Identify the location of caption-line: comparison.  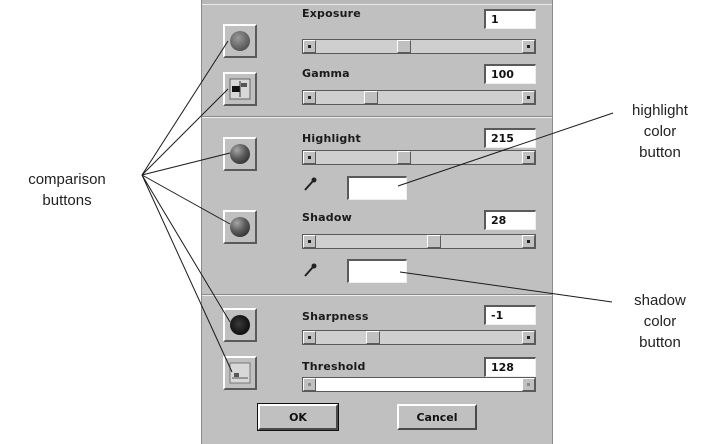
(67, 179).